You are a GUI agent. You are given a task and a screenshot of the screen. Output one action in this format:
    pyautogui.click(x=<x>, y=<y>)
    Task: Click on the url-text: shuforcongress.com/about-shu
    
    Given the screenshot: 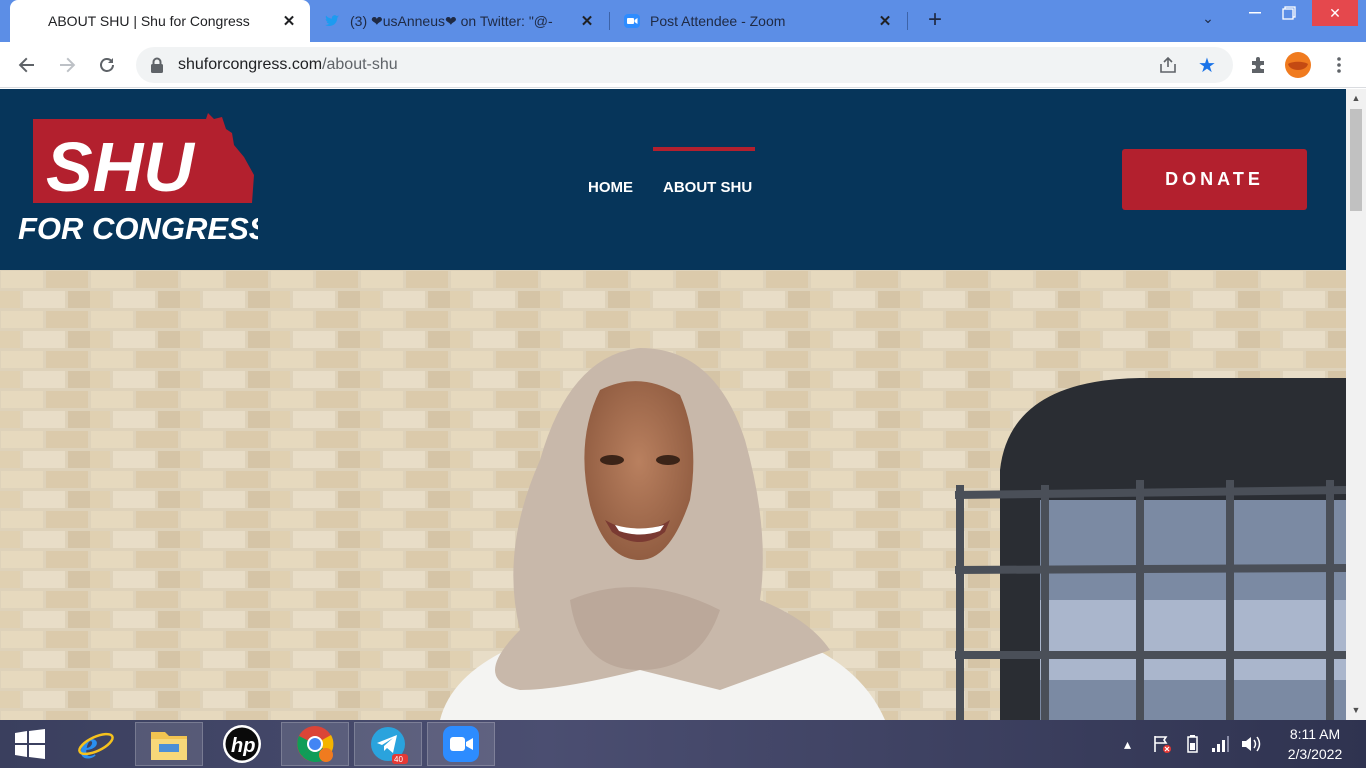 What is the action you would take?
    pyautogui.click(x=288, y=65)
    